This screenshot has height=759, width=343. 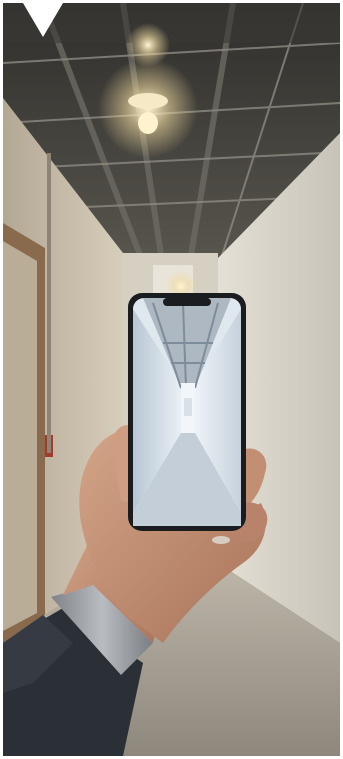 What do you see at coordinates (43, 20) in the screenshot?
I see `triangle-down-icon` at bounding box center [43, 20].